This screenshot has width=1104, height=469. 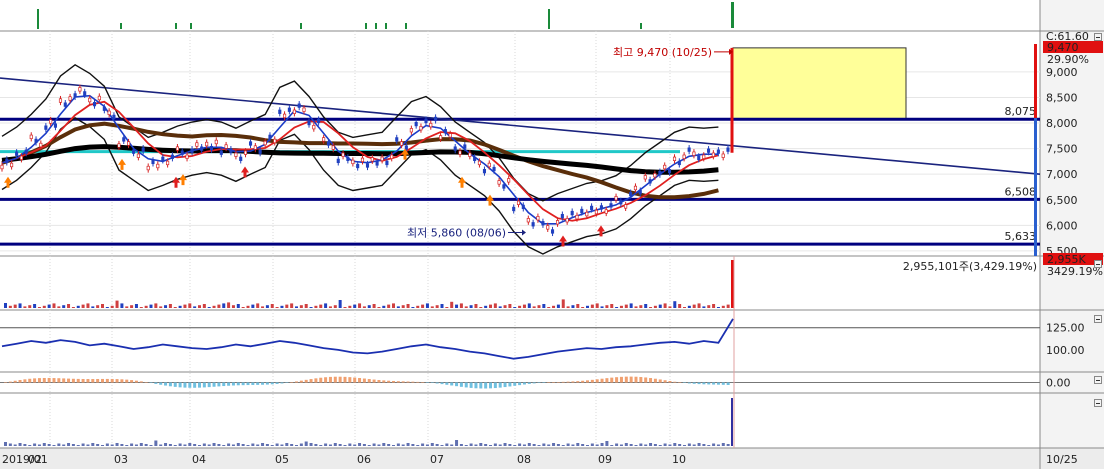 I want to click on indicator-panel-minimize-button, so click(x=1098, y=319).